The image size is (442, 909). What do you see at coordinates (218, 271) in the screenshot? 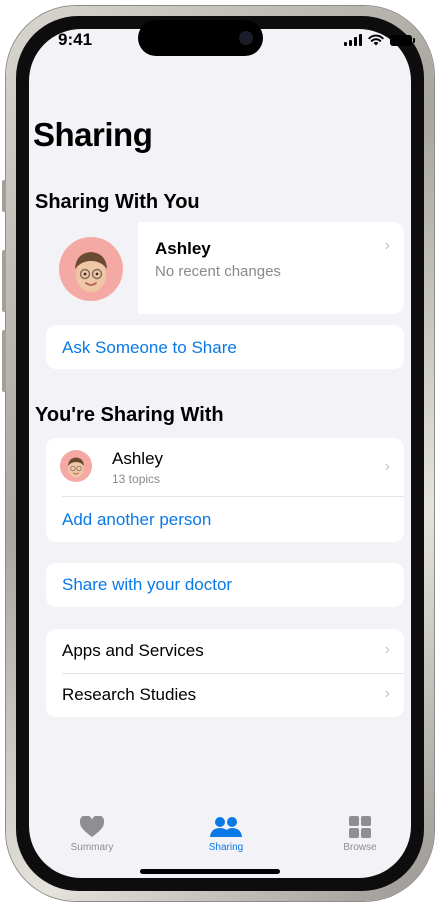
I see `person-status: No recent changes` at bounding box center [218, 271].